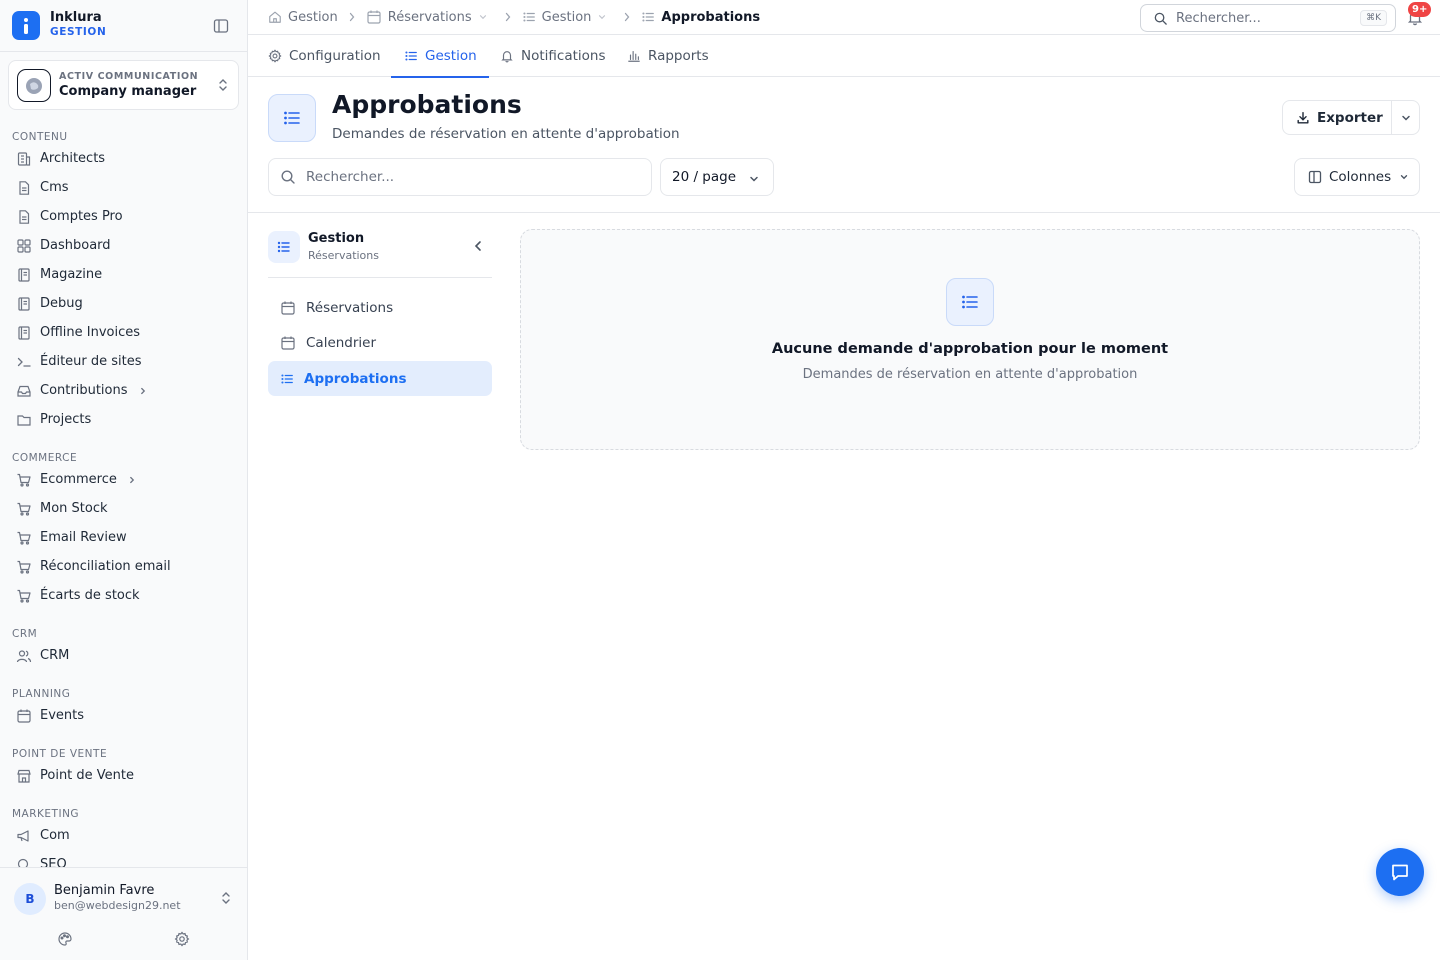 Image resolution: width=1440 pixels, height=960 pixels. Describe the element at coordinates (24, 217) in the screenshot. I see `file-icon` at that location.